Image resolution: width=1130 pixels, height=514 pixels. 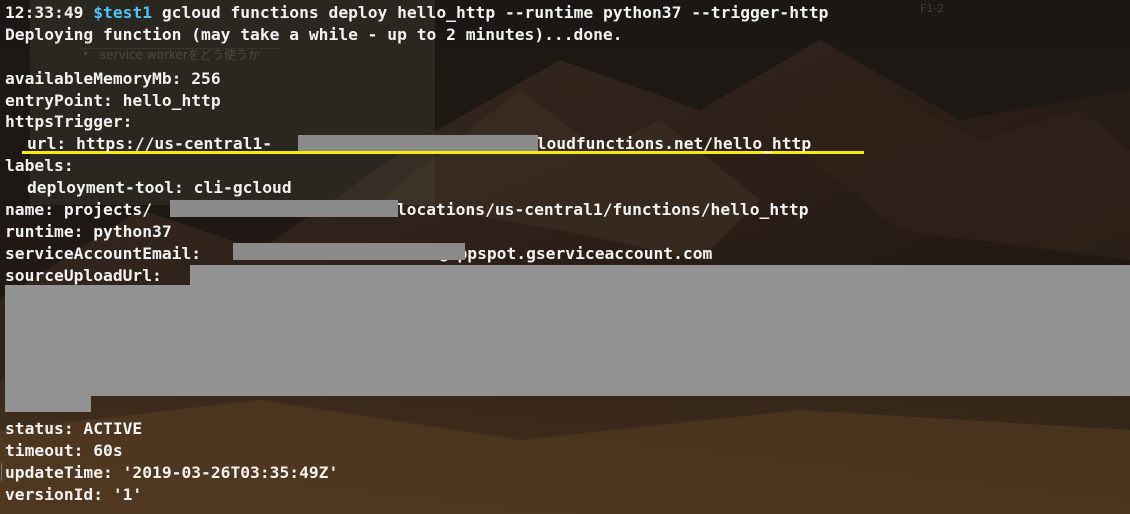 I want to click on url-prefix: url: https://us-central1-, so click(x=150, y=144).